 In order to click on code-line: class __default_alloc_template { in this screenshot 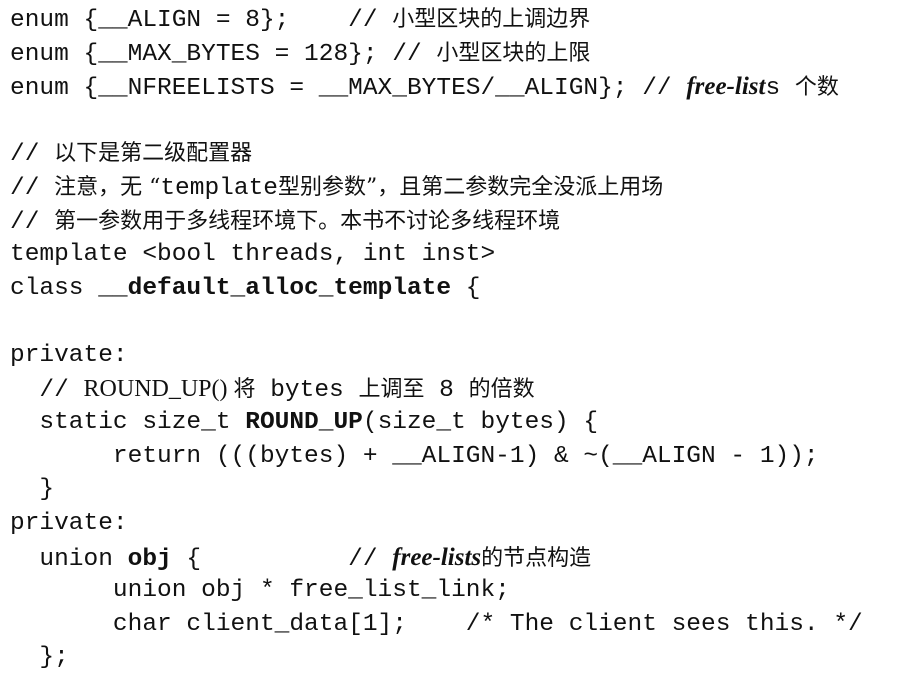, I will do `click(436, 289)`.